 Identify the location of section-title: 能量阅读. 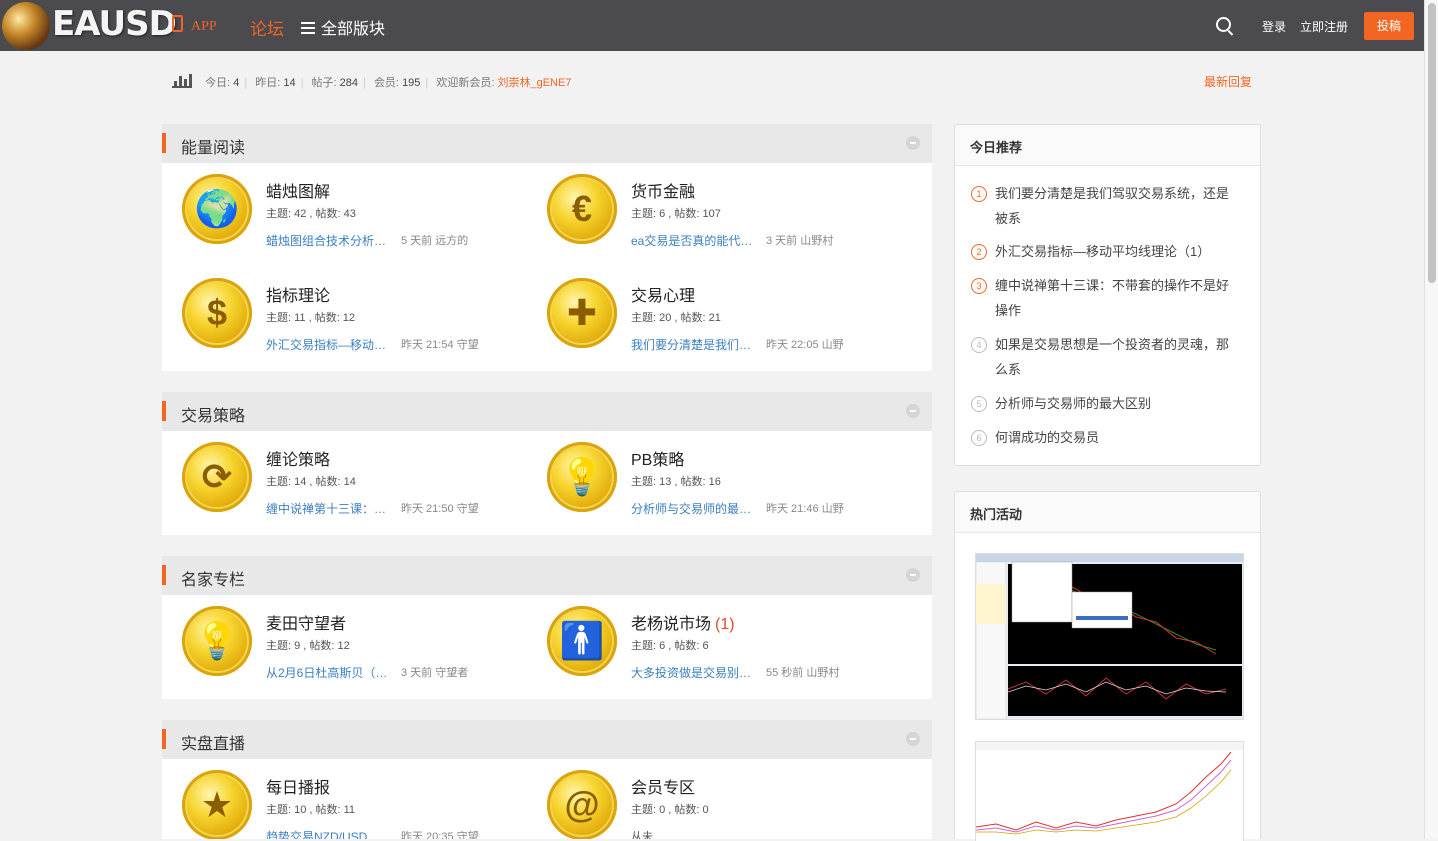
(213, 146).